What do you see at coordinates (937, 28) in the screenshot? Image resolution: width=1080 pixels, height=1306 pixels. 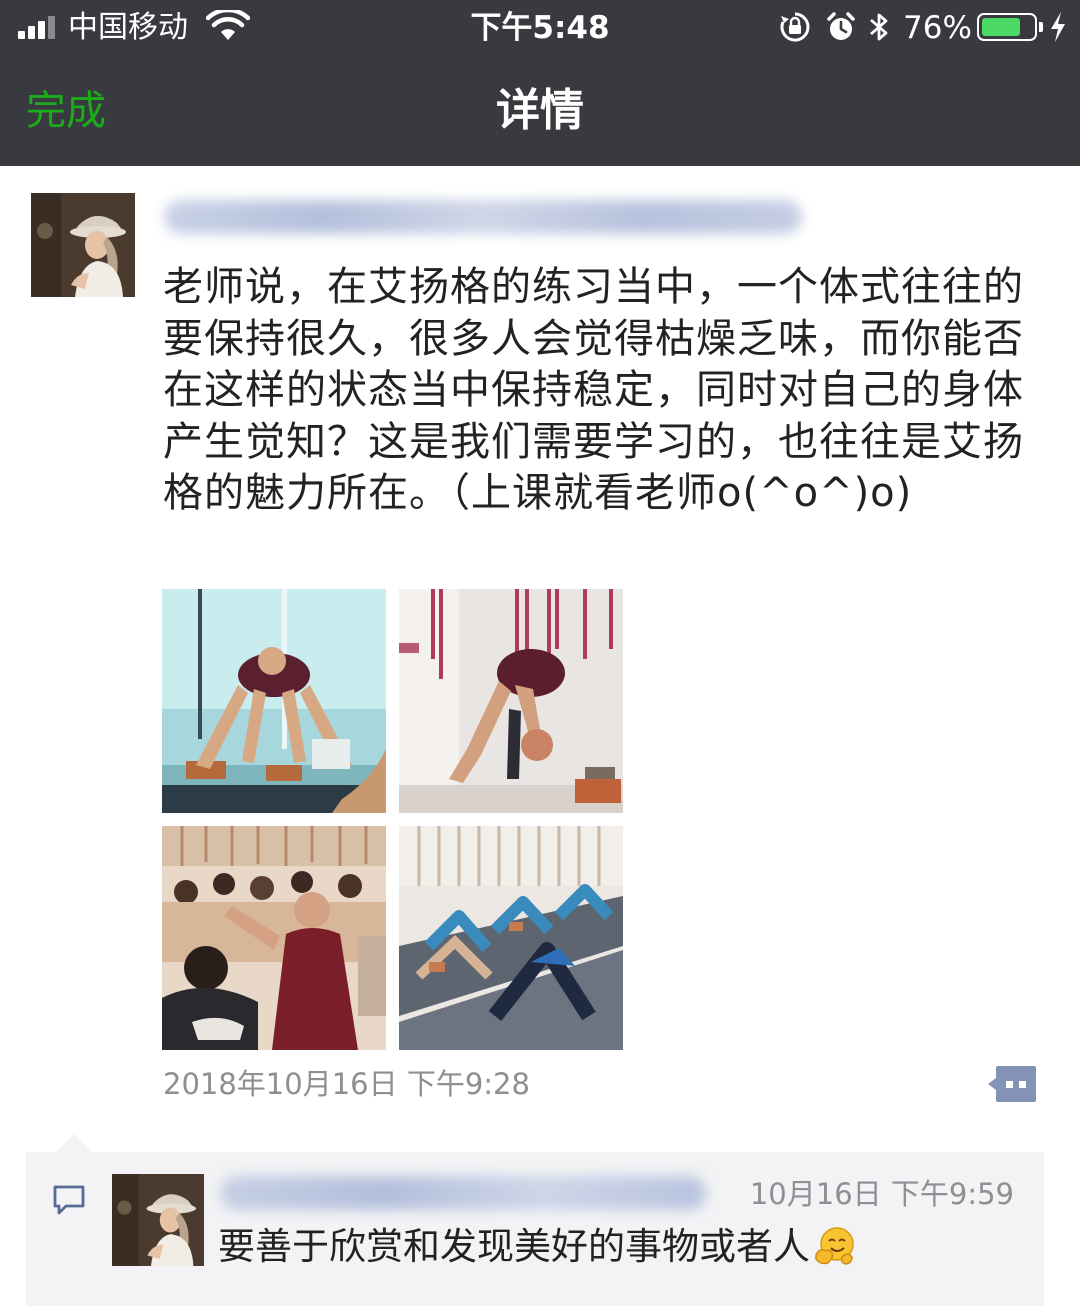 I see `battery-percent: 76%` at bounding box center [937, 28].